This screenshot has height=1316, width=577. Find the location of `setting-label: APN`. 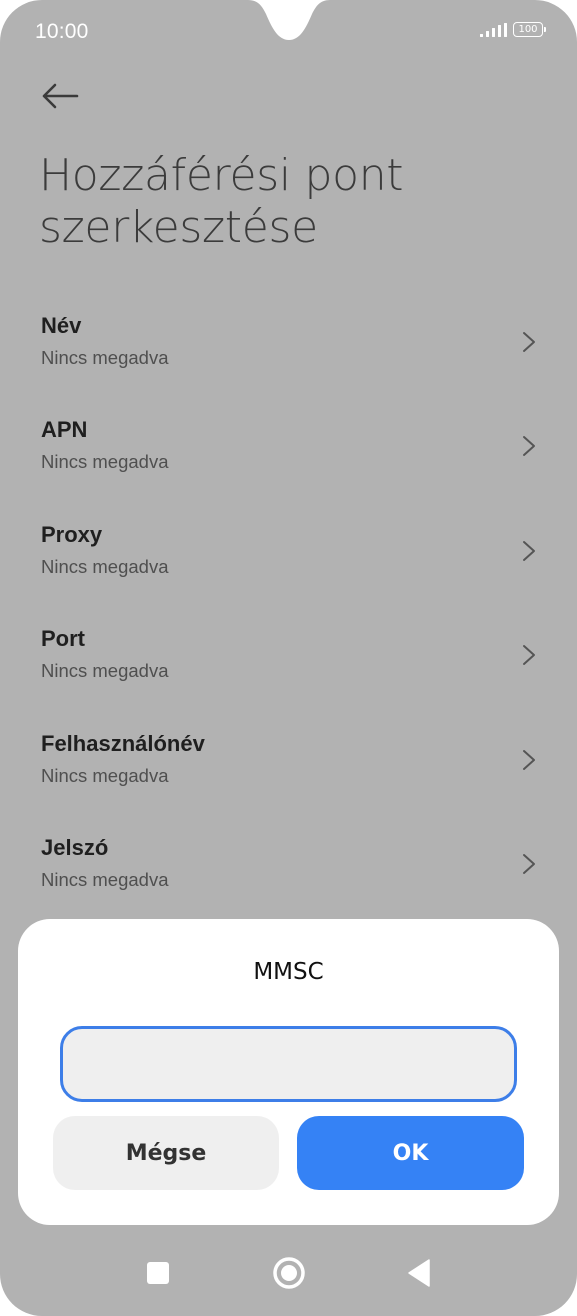

setting-label: APN is located at coordinates (64, 430).